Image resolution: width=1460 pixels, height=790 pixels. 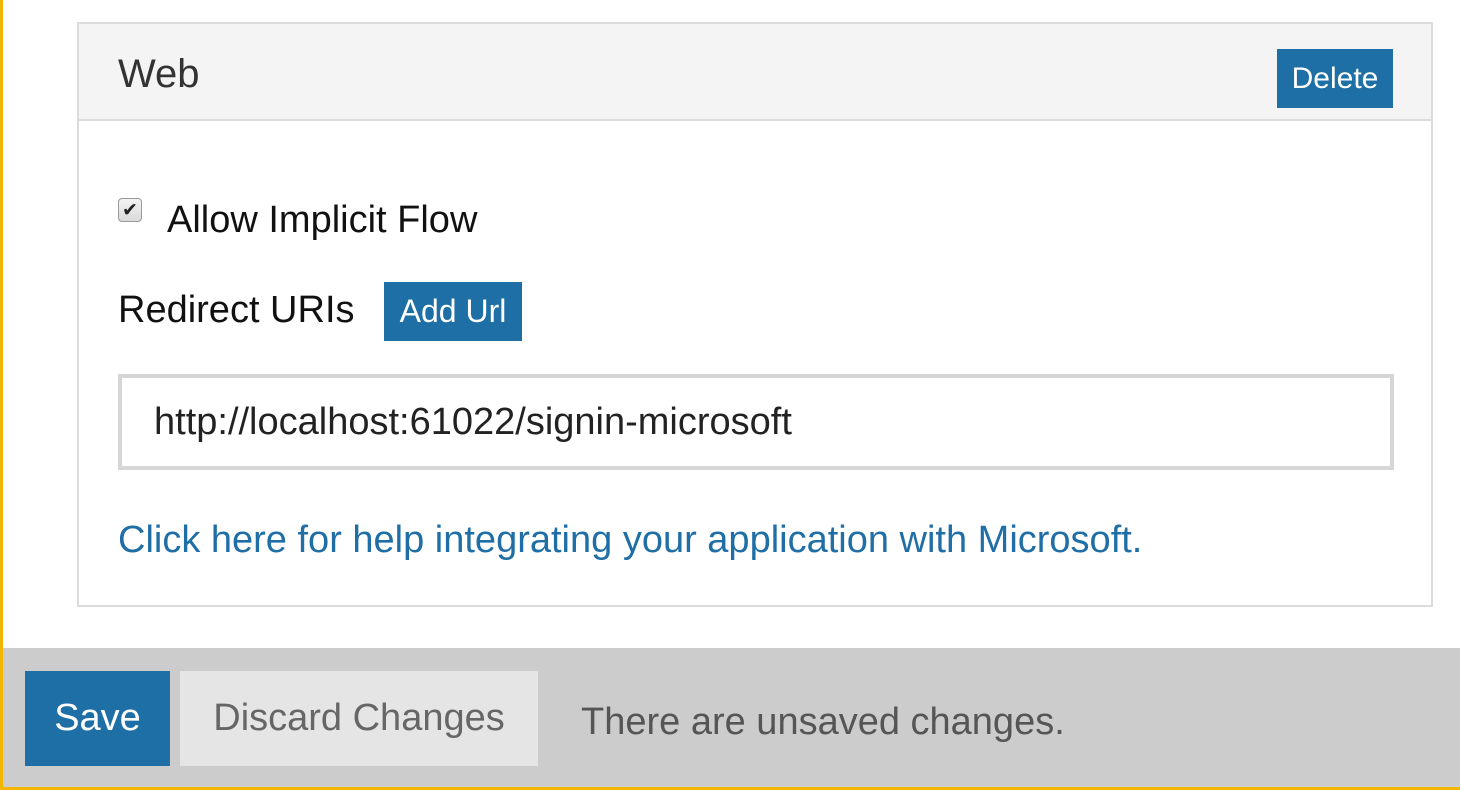 I want to click on add-url-button: Add Url, so click(x=453, y=311).